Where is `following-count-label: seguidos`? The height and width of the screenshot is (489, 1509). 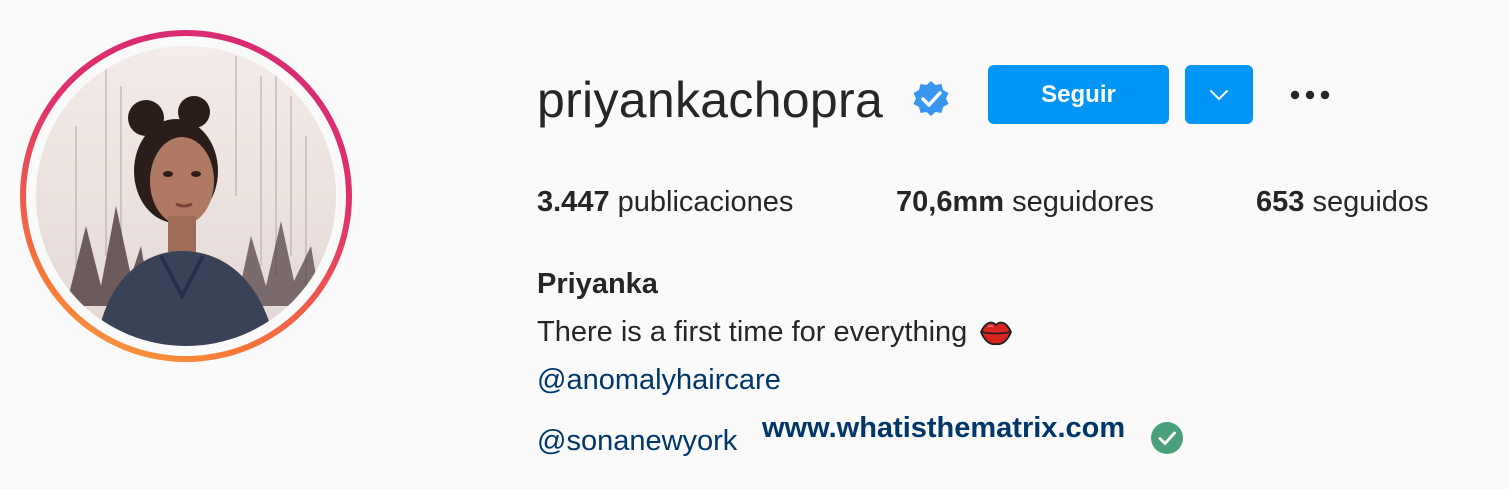 following-count-label: seguidos is located at coordinates (1370, 202).